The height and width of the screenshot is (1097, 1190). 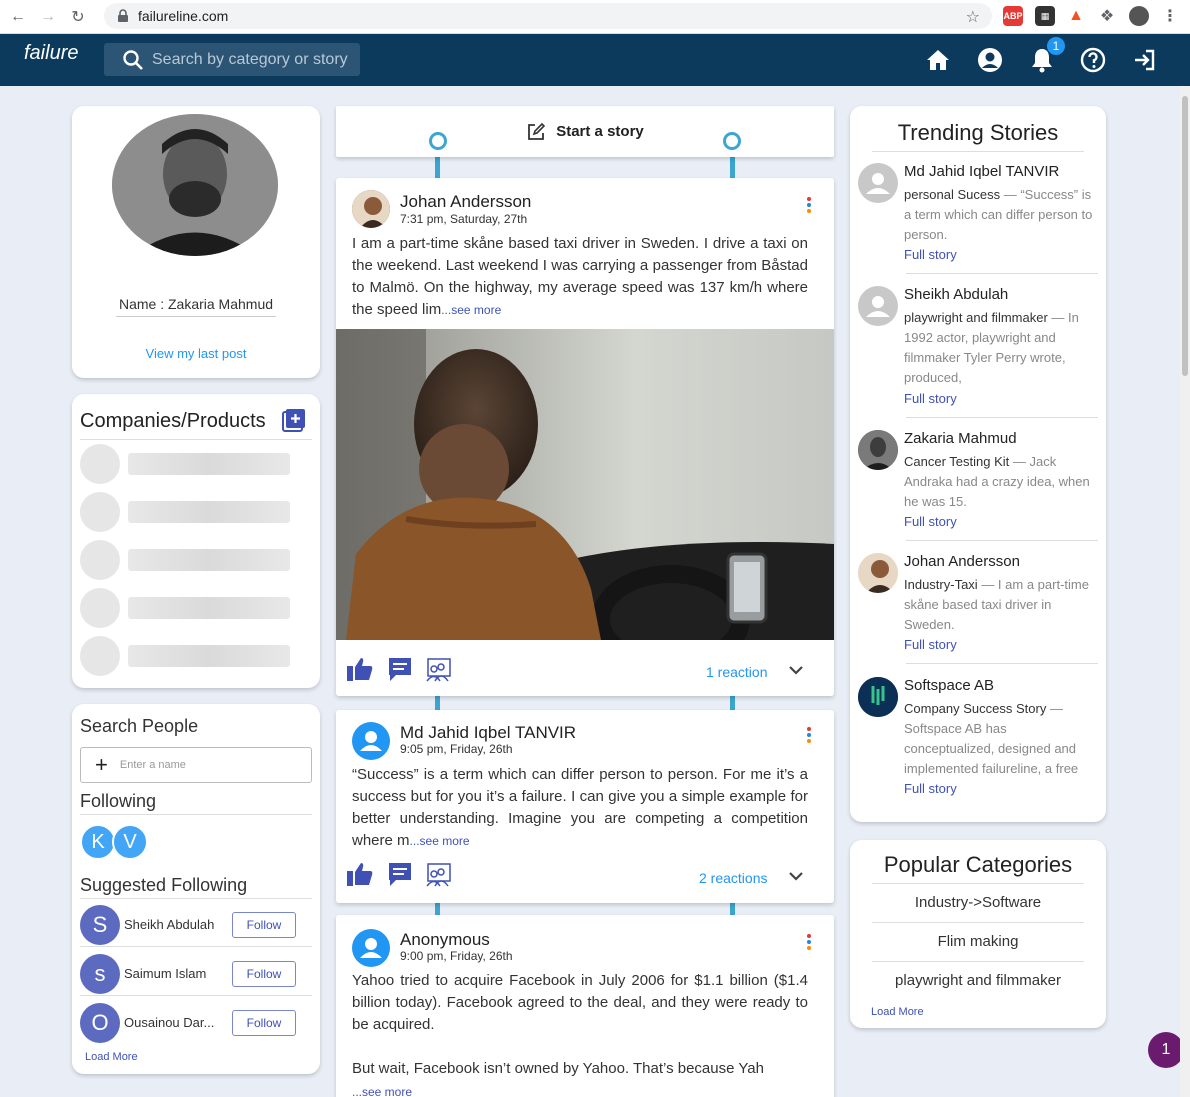 What do you see at coordinates (169, 924) in the screenshot?
I see `suggested-person-name: Sheikh Abdulah` at bounding box center [169, 924].